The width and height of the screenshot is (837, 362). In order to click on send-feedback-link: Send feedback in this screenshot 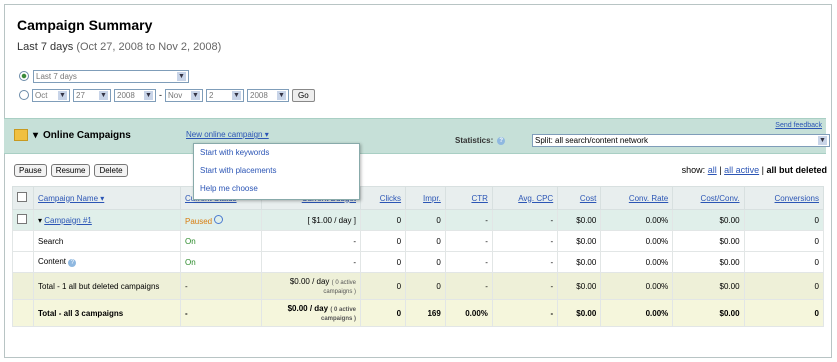, I will do `click(798, 125)`.